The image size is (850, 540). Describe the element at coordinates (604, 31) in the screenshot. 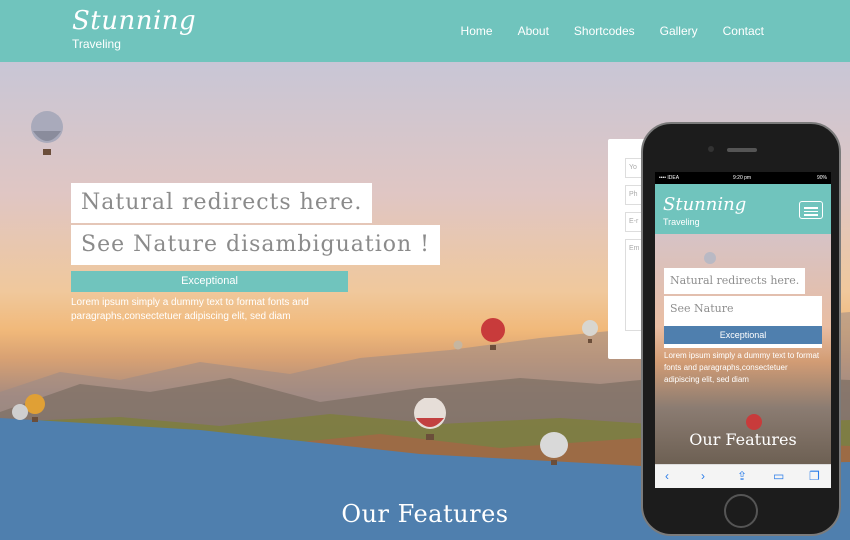

I see `nav-shortcodes: Shortcodes` at that location.